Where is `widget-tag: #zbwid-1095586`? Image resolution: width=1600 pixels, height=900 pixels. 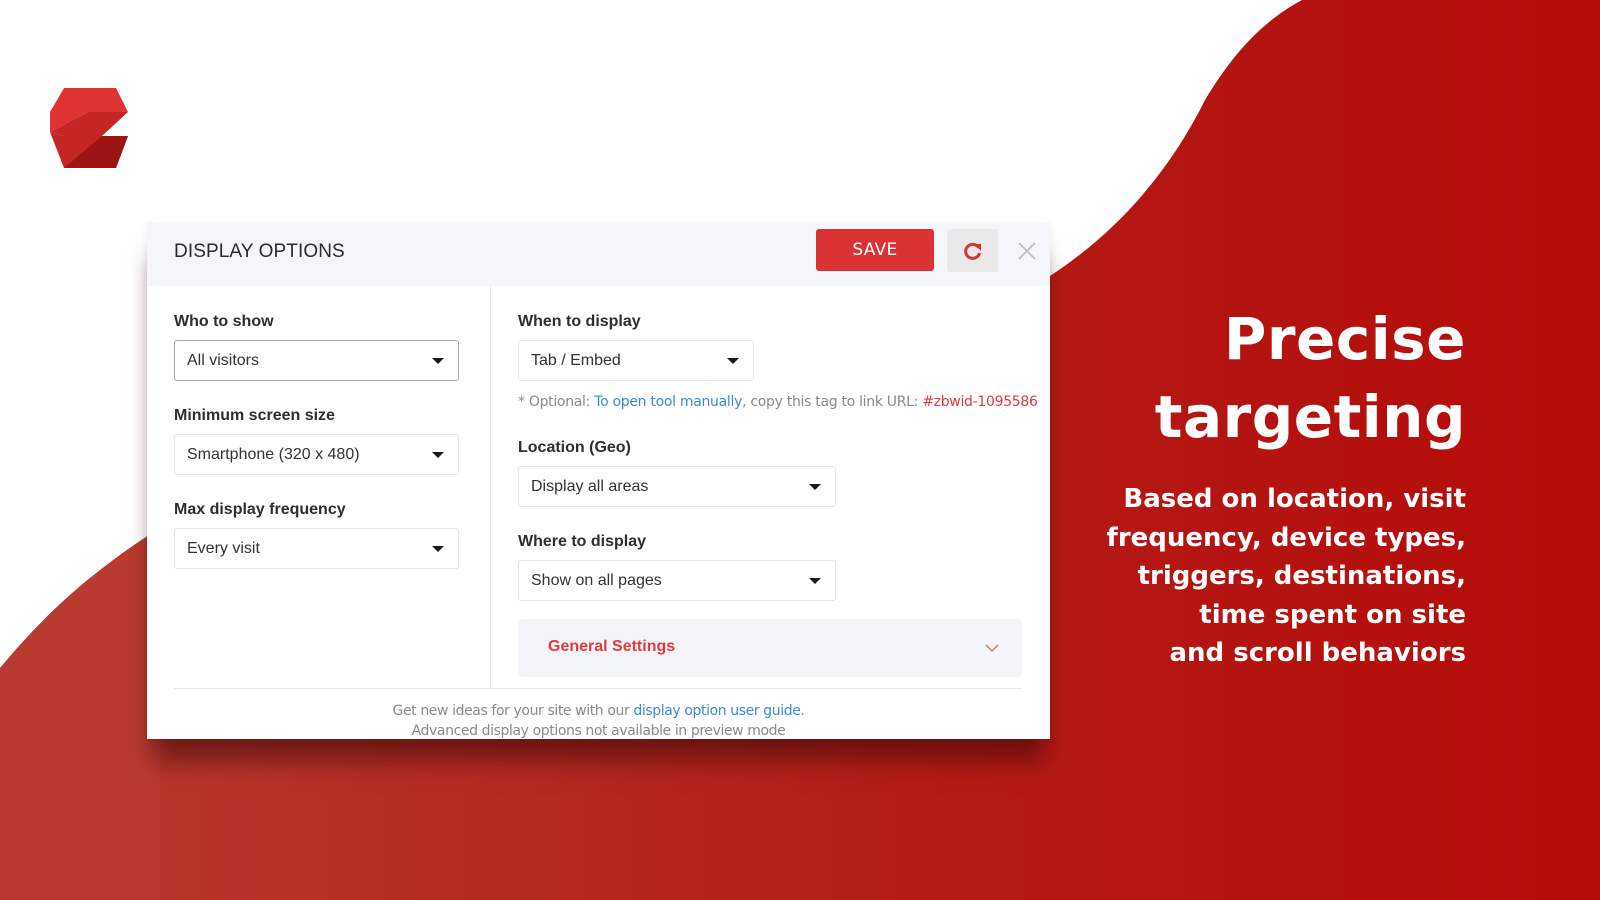
widget-tag: #zbwid-1095586 is located at coordinates (980, 402).